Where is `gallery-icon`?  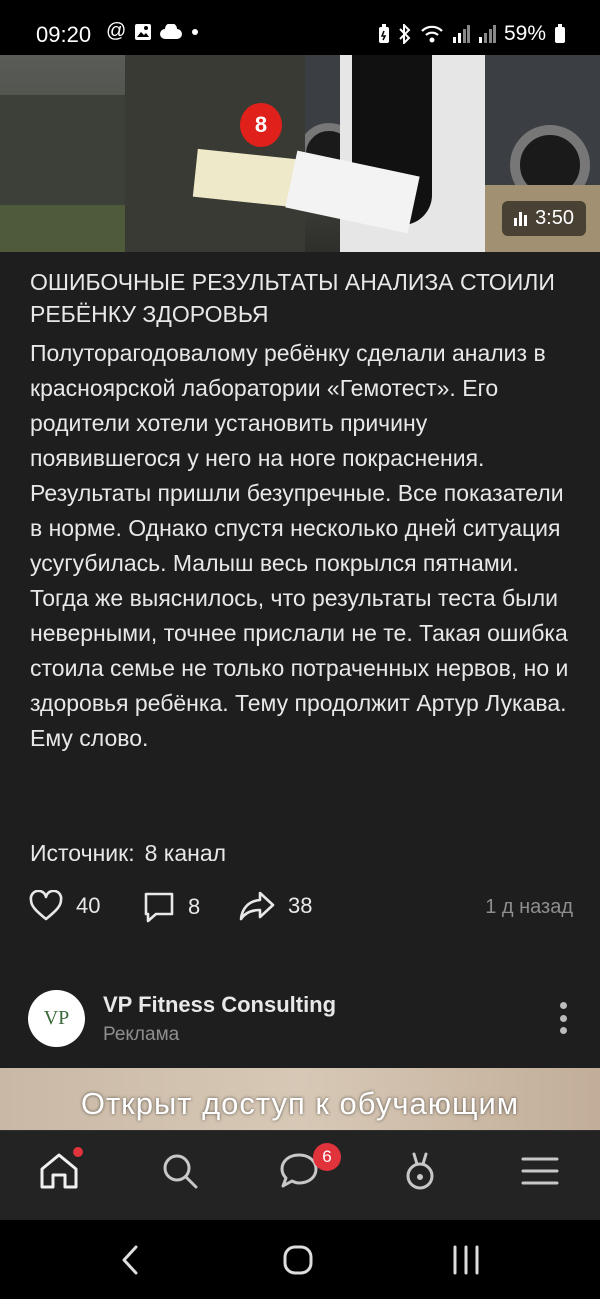
gallery-icon is located at coordinates (143, 31).